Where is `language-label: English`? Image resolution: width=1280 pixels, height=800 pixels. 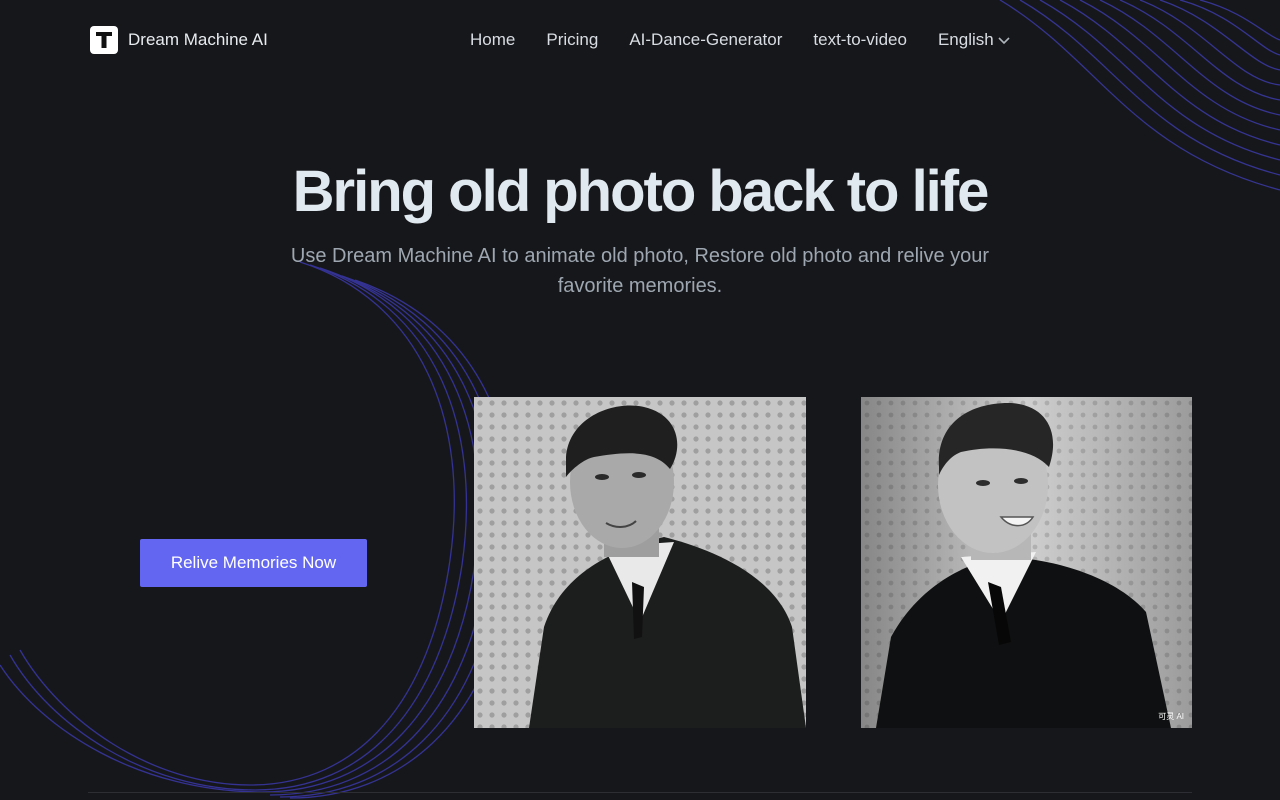 language-label: English is located at coordinates (965, 39).